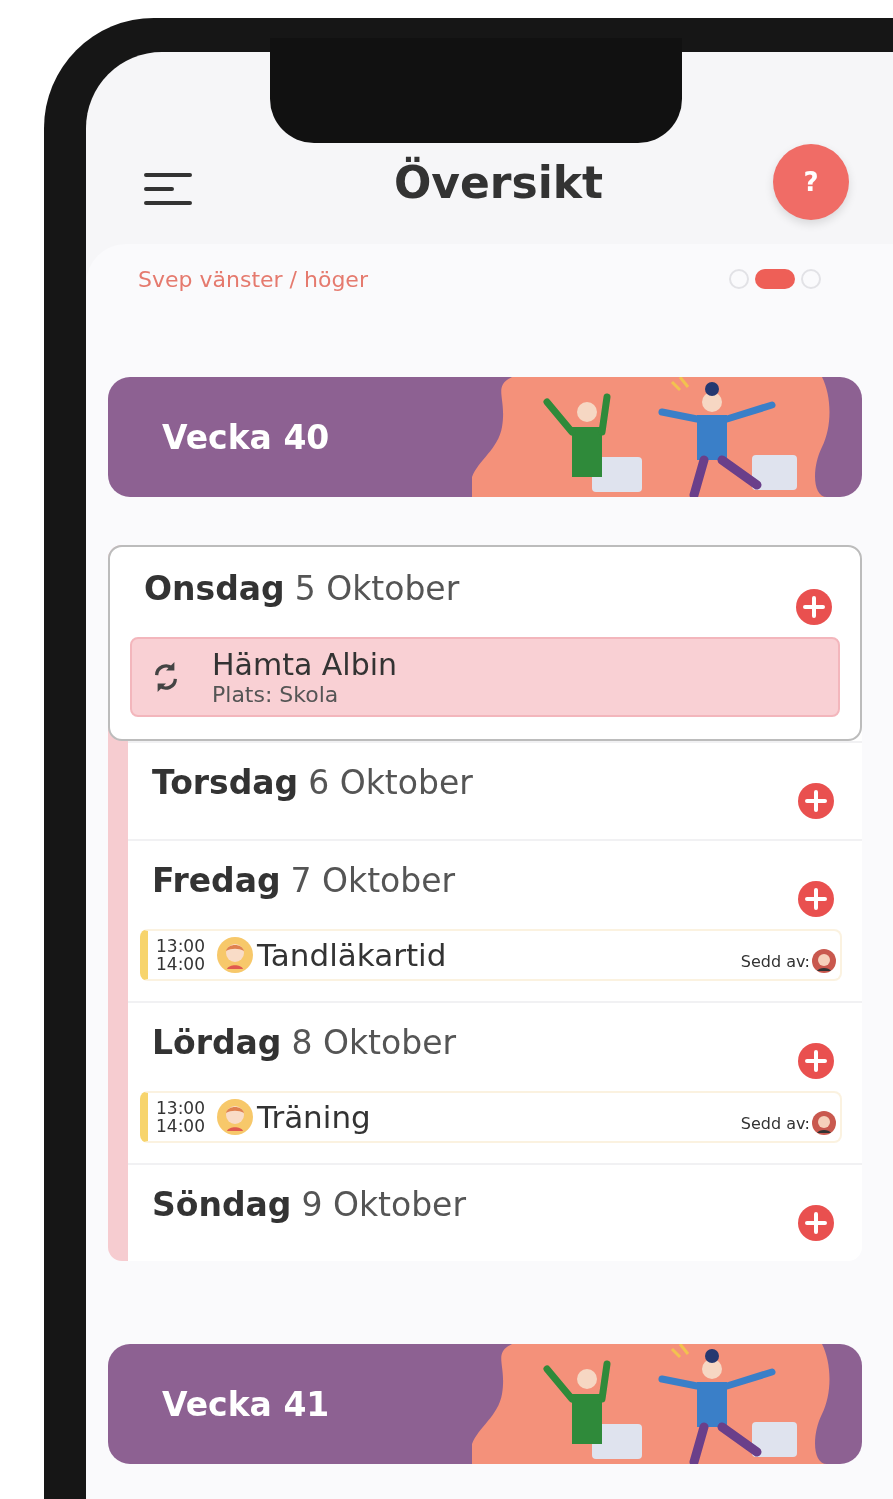 Image resolution: width=893 pixels, height=1499 pixels. What do you see at coordinates (377, 588) in the screenshot?
I see `date-label: 5 Oktober` at bounding box center [377, 588].